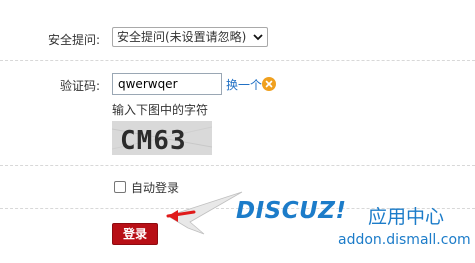 This screenshot has height=263, width=475. Describe the element at coordinates (406, 217) in the screenshot. I see `watermark-title: 应用中心` at that location.